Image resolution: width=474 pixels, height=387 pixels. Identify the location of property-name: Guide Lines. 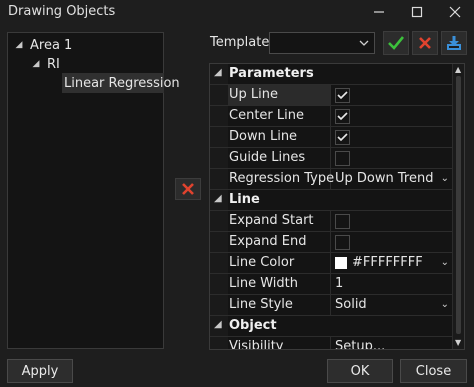
(279, 158).